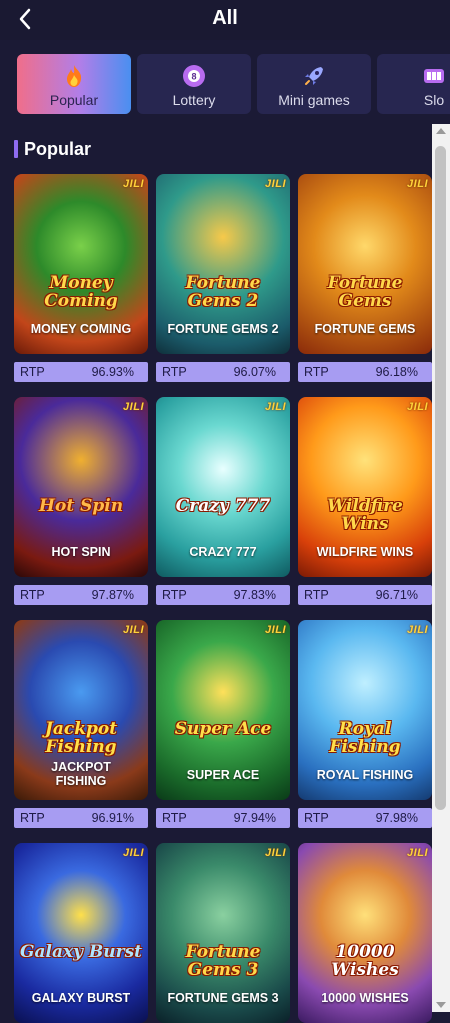 This screenshot has width=450, height=1023. Describe the element at coordinates (223, 775) in the screenshot. I see `game-title: SUPER ACE` at that location.